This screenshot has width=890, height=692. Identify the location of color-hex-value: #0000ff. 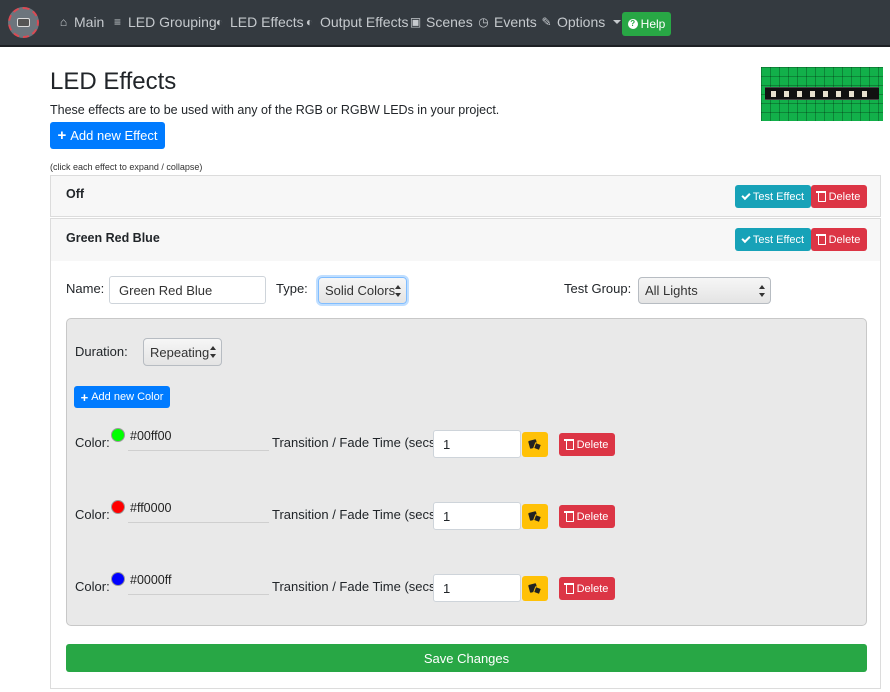
(198, 584).